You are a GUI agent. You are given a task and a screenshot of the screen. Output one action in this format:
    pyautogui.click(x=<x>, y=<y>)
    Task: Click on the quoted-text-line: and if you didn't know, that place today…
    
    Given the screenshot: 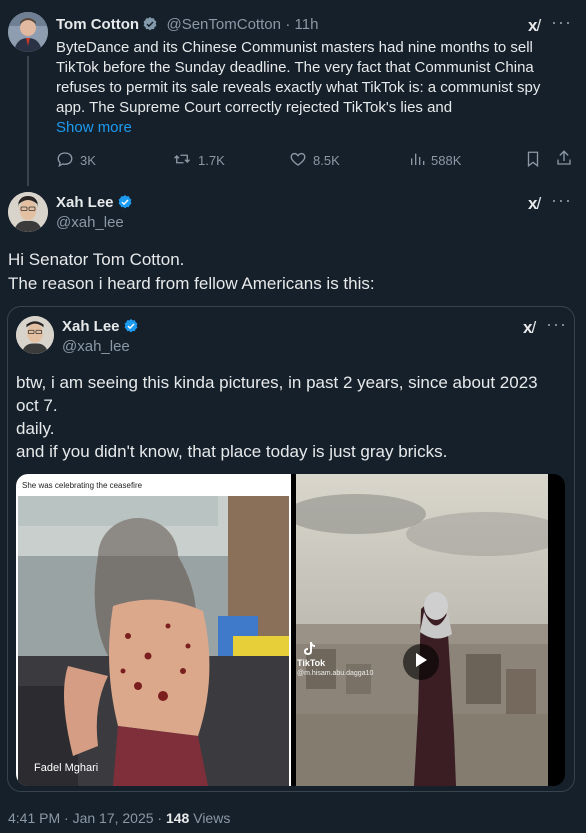 What is the action you would take?
    pyautogui.click(x=232, y=451)
    